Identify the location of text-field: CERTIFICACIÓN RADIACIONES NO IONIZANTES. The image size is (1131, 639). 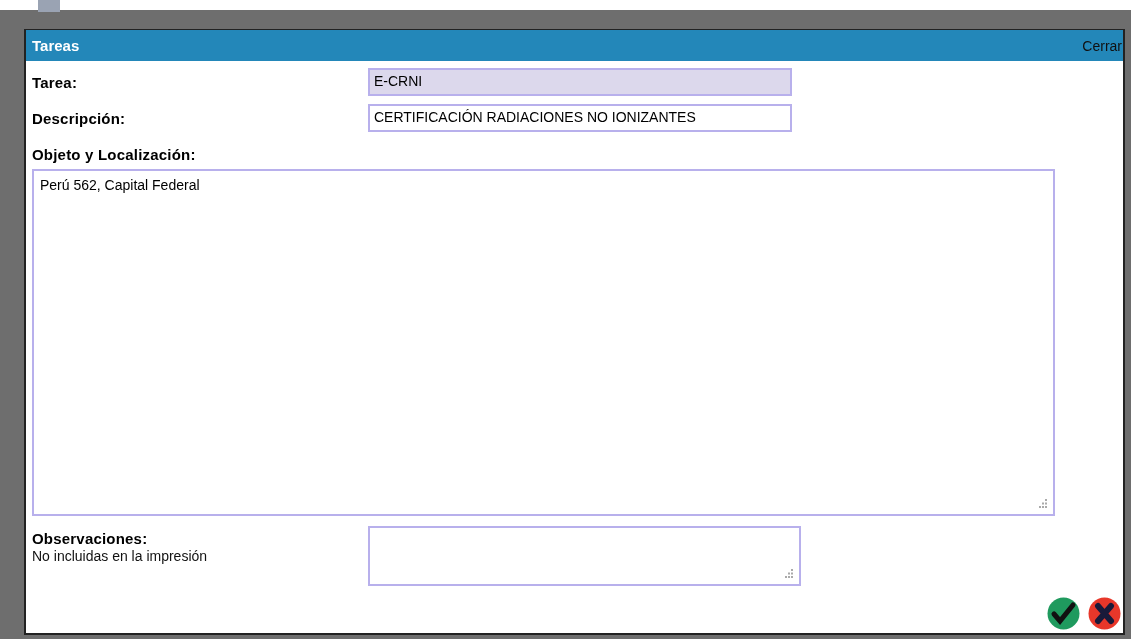
(580, 118).